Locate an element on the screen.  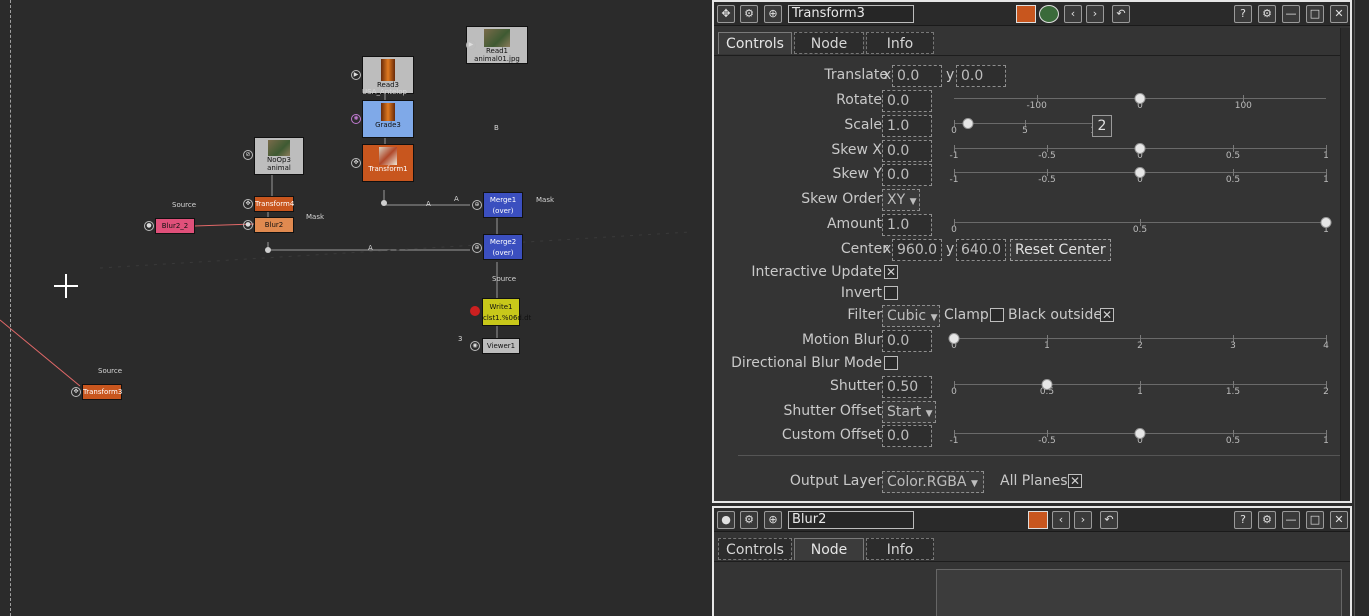
custom-offset-slider: -1 -0.5 0 0.5 1 is located at coordinates (1139, 436).